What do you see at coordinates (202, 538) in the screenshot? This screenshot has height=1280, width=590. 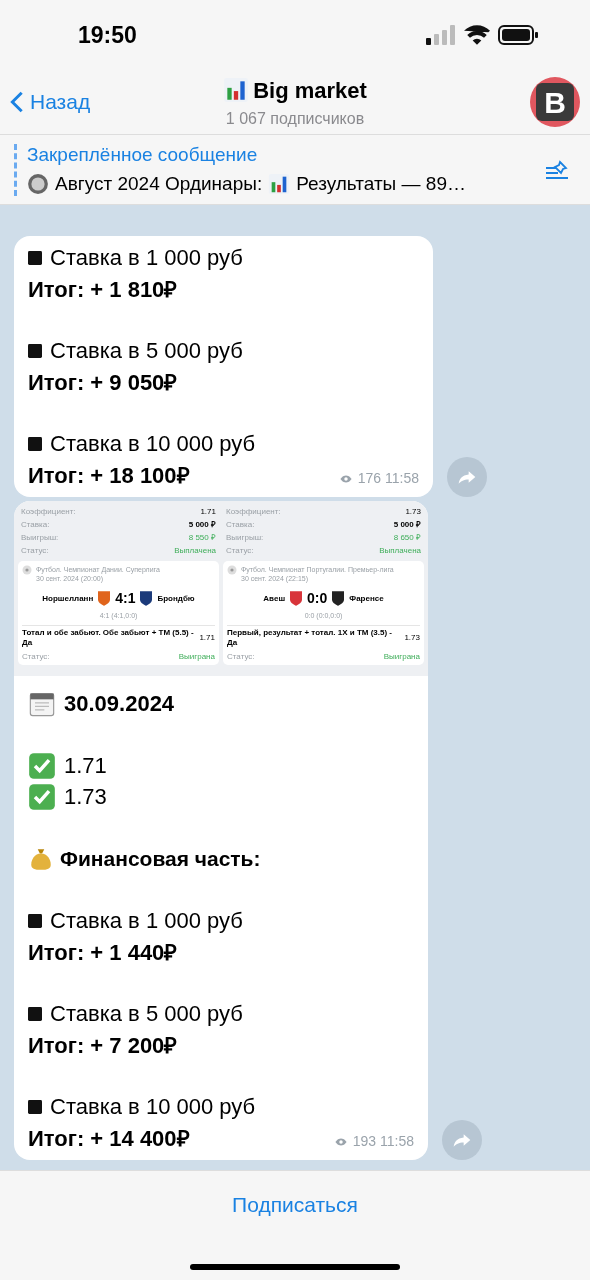 I see `bet-value: 8 550 ₽` at bounding box center [202, 538].